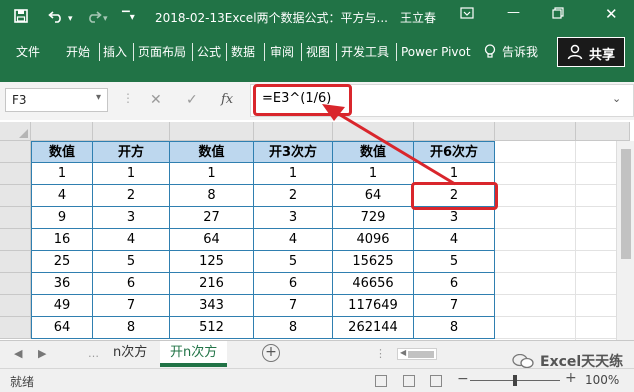 This screenshot has width=634, height=392. Describe the element at coordinates (602, 380) in the screenshot. I see `zoom-level: 100%` at that location.